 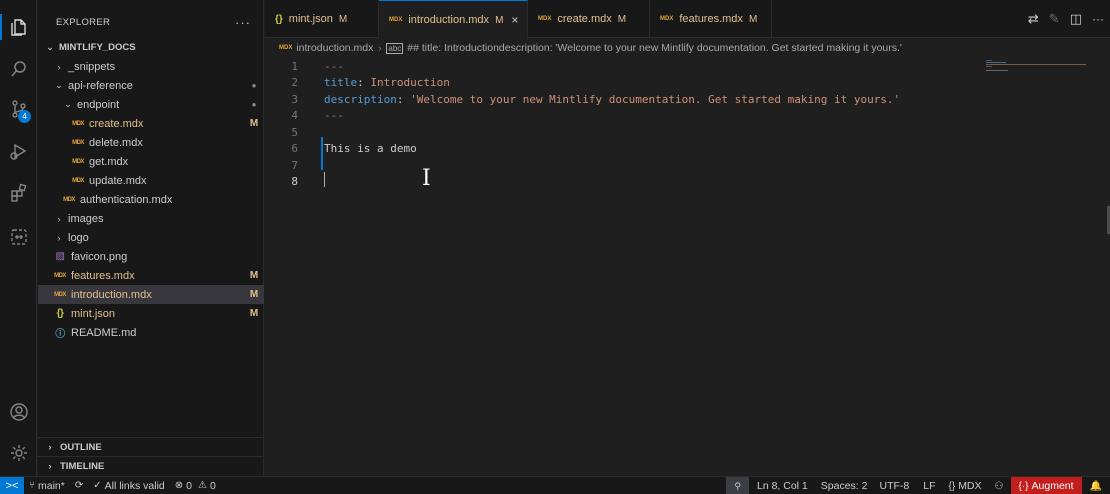 I want to click on code-line: 6 This is a demo, so click(x=675, y=149).